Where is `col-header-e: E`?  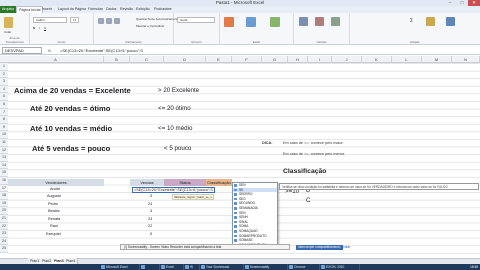
col-header-e: E is located at coordinates (219, 59).